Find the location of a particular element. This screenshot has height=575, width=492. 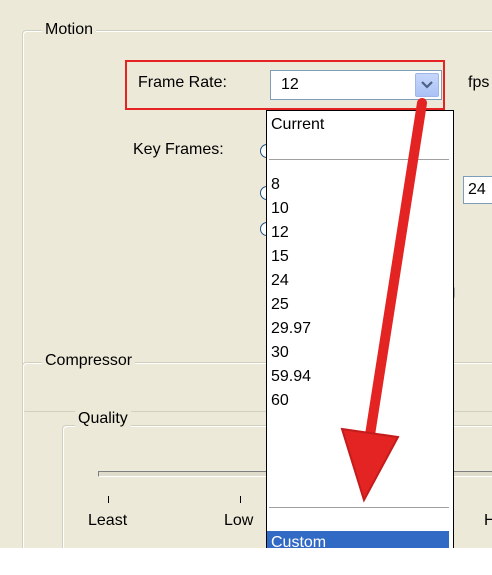

slider-label-high: H is located at coordinates (488, 520).